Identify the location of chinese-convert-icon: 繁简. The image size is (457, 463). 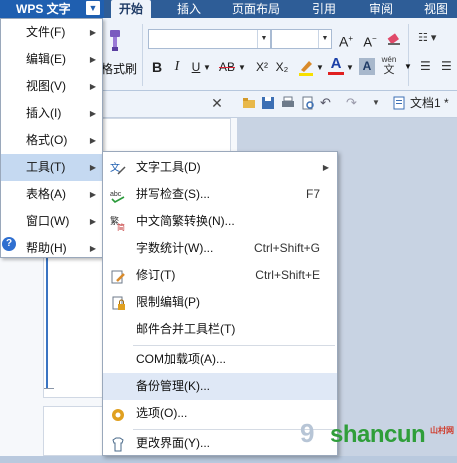
(118, 223).